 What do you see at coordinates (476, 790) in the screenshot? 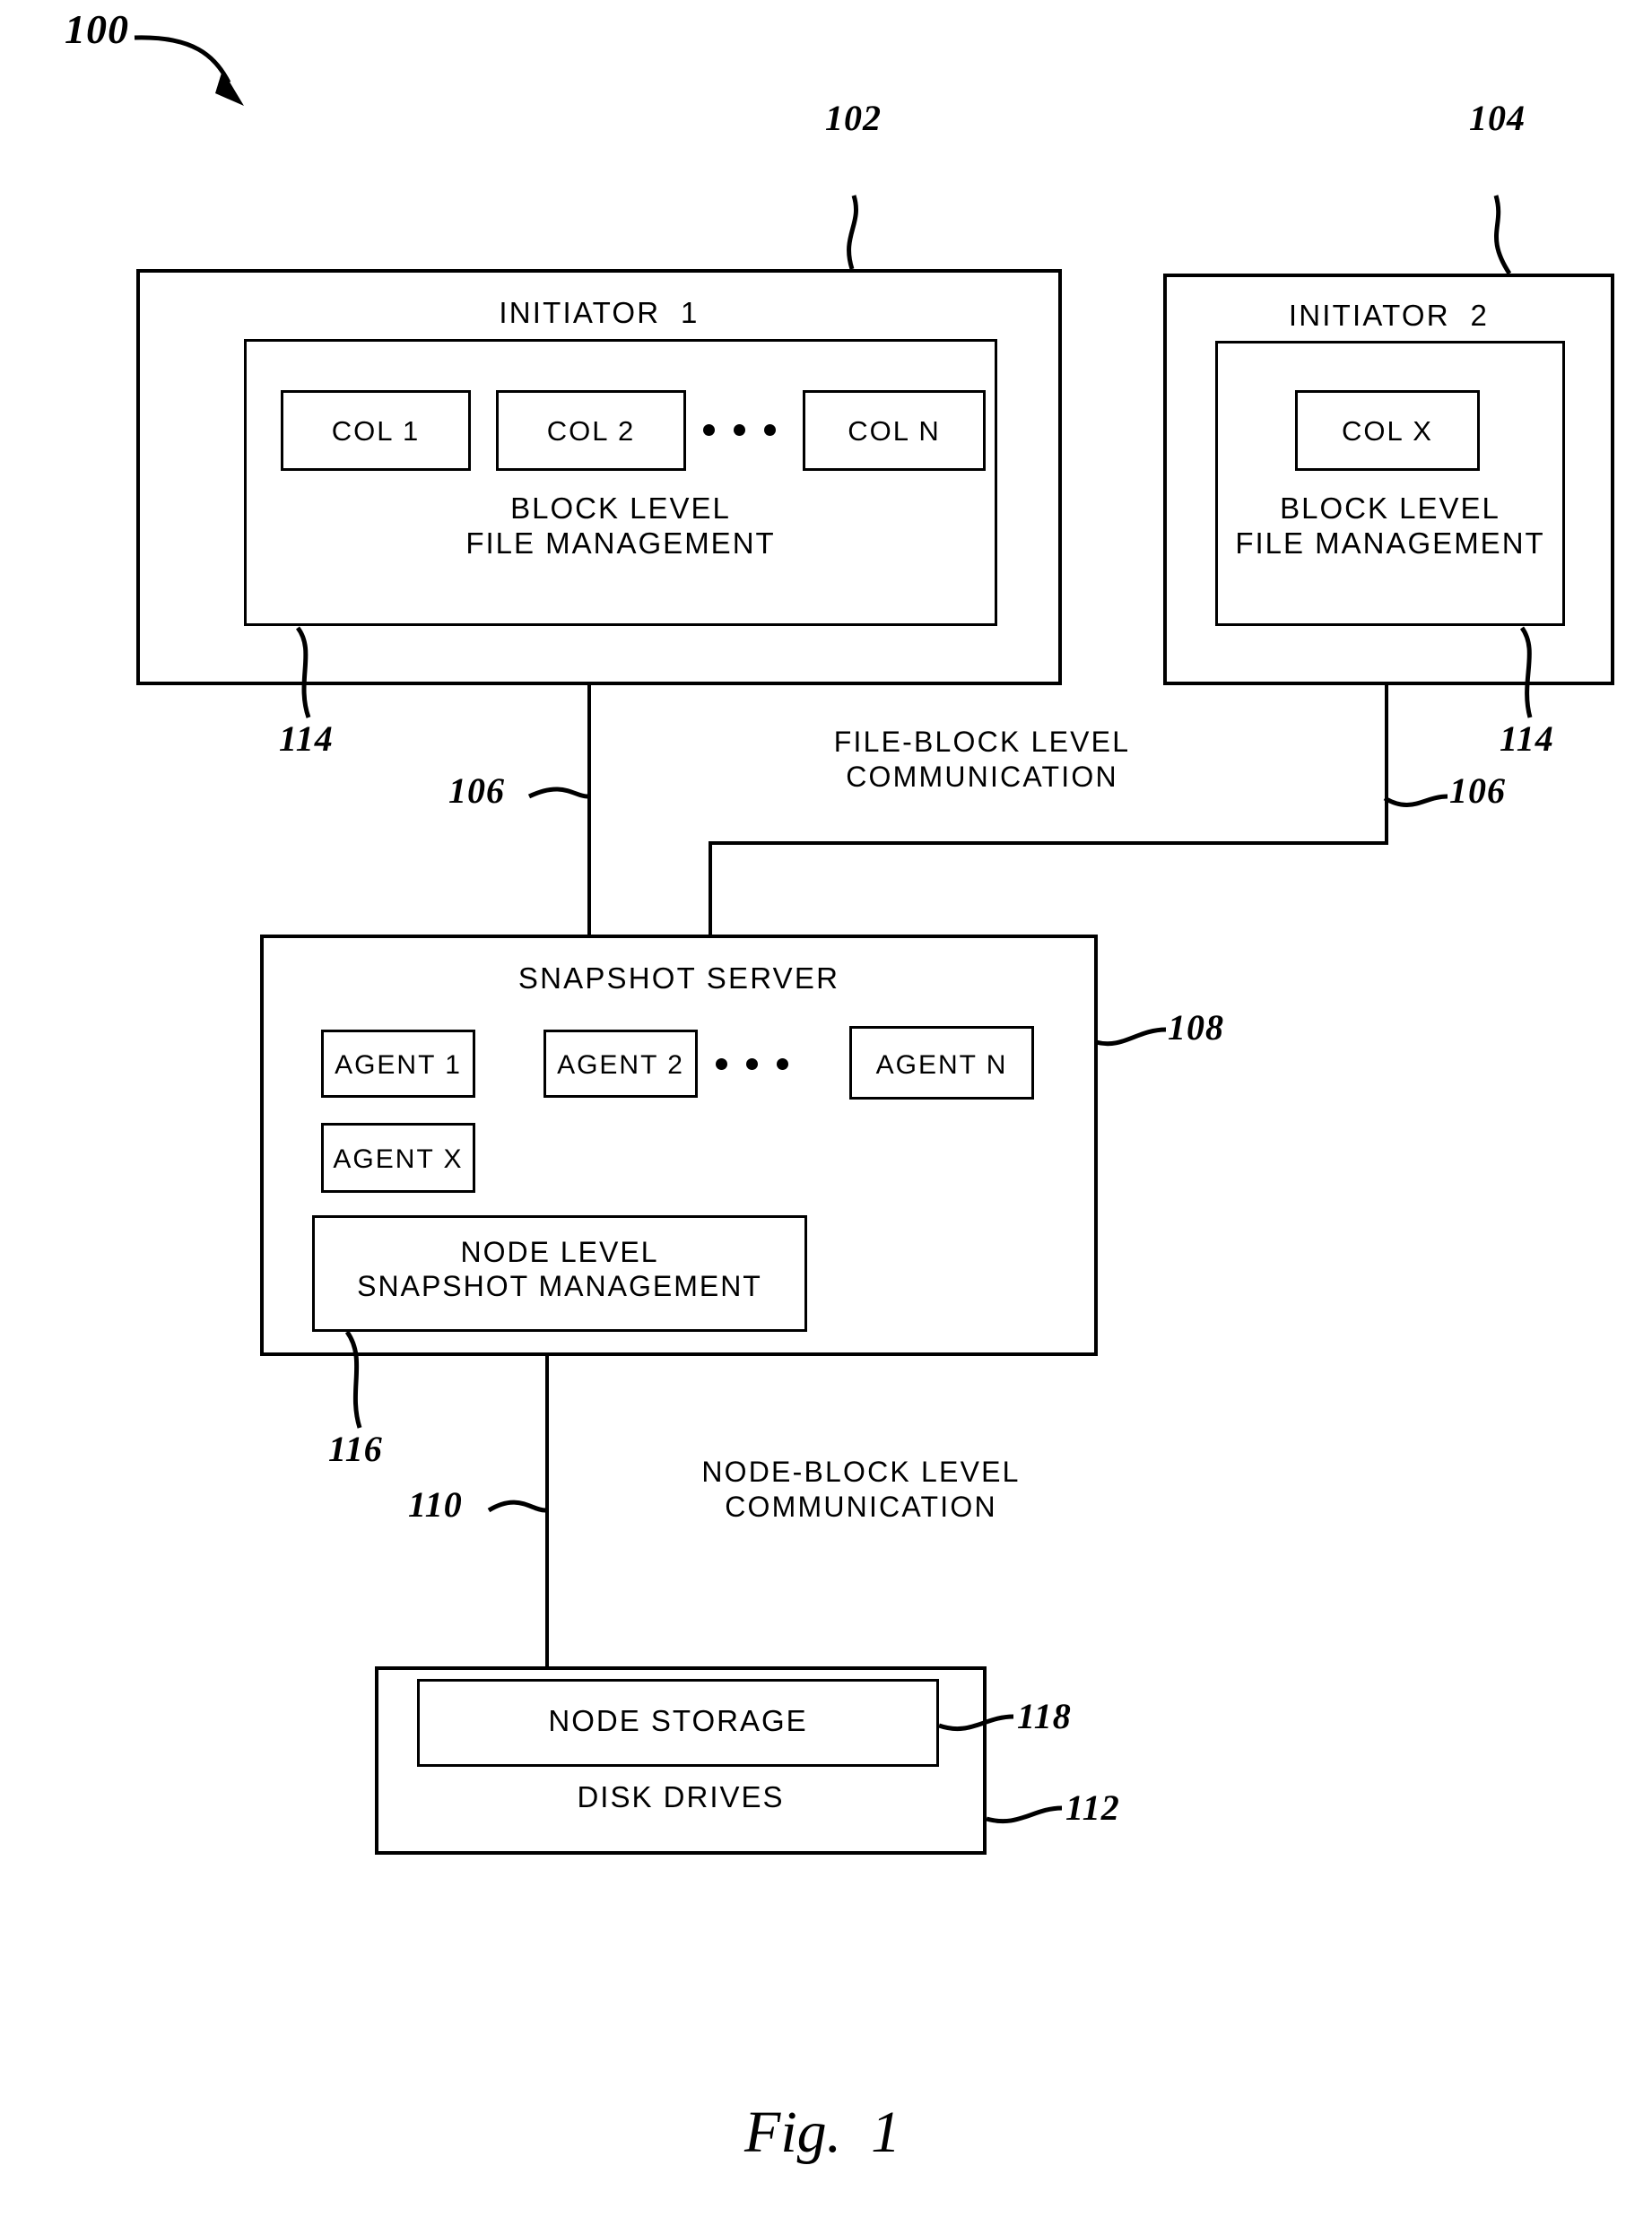
I see `ref-106-left: 106` at bounding box center [476, 790].